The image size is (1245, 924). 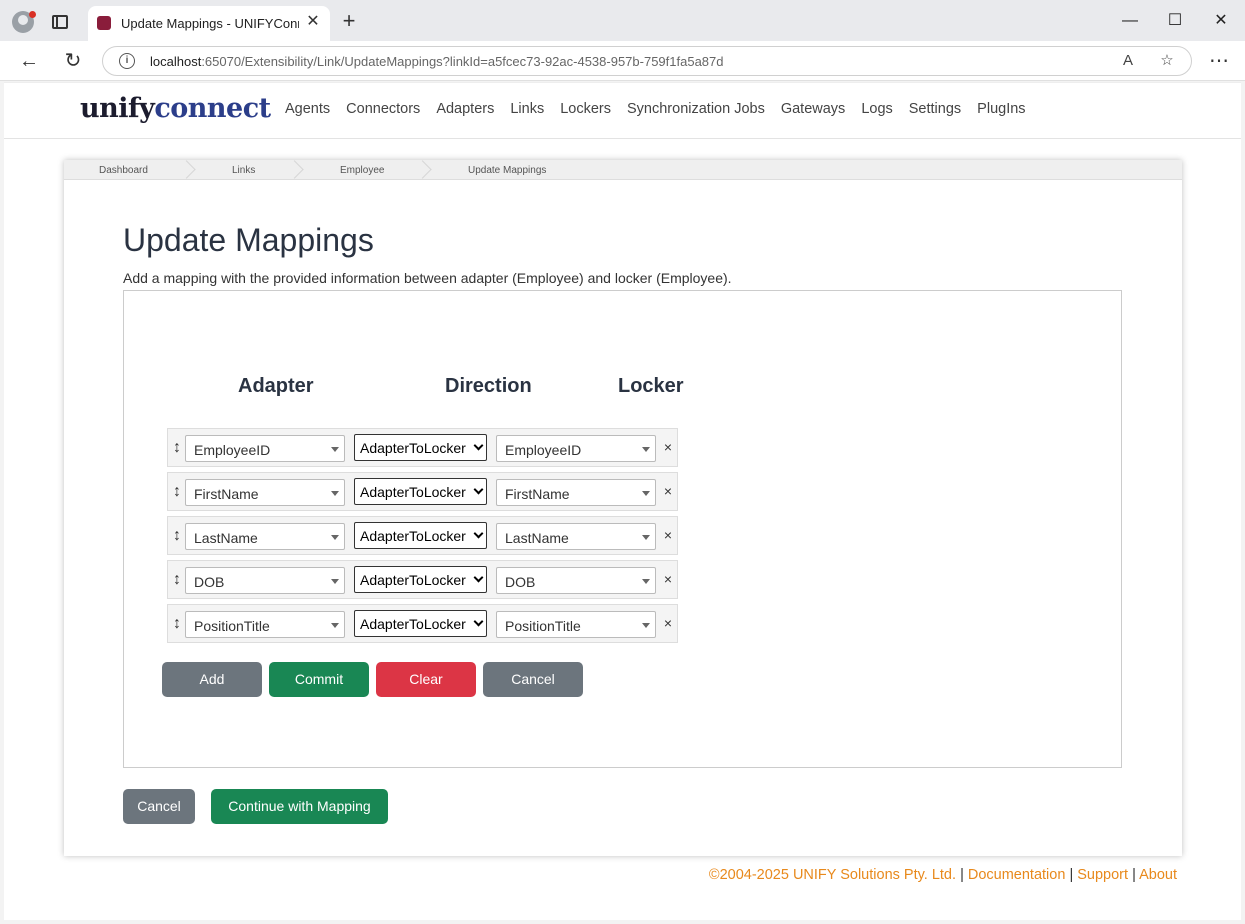 What do you see at coordinates (349, 21) in the screenshot?
I see `new-tab-icon: +` at bounding box center [349, 21].